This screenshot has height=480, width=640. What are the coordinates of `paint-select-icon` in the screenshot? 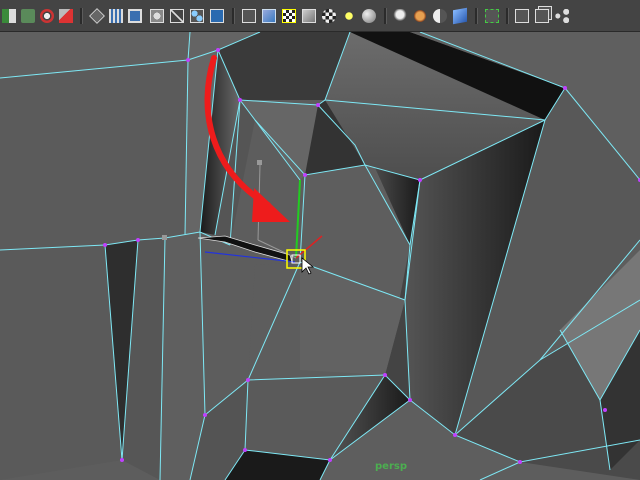 It's located at (28, 16).